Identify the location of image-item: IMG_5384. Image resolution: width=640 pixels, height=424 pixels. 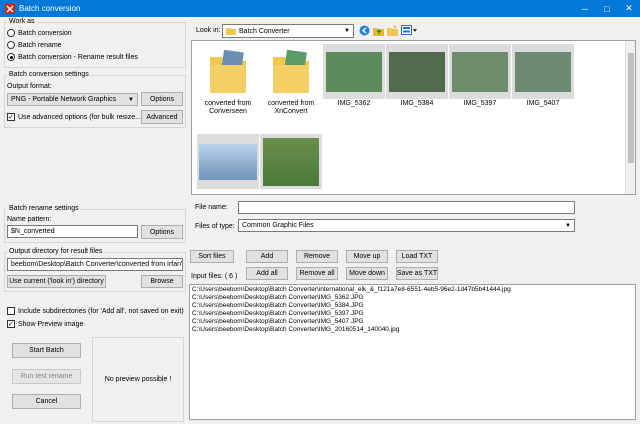
(417, 76).